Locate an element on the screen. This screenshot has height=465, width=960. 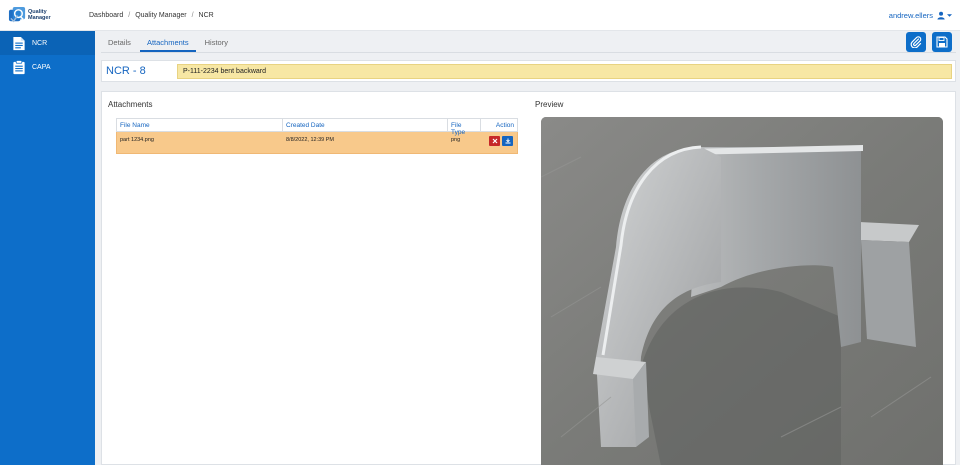
app-logo: Quality Manager is located at coordinates (36, 16).